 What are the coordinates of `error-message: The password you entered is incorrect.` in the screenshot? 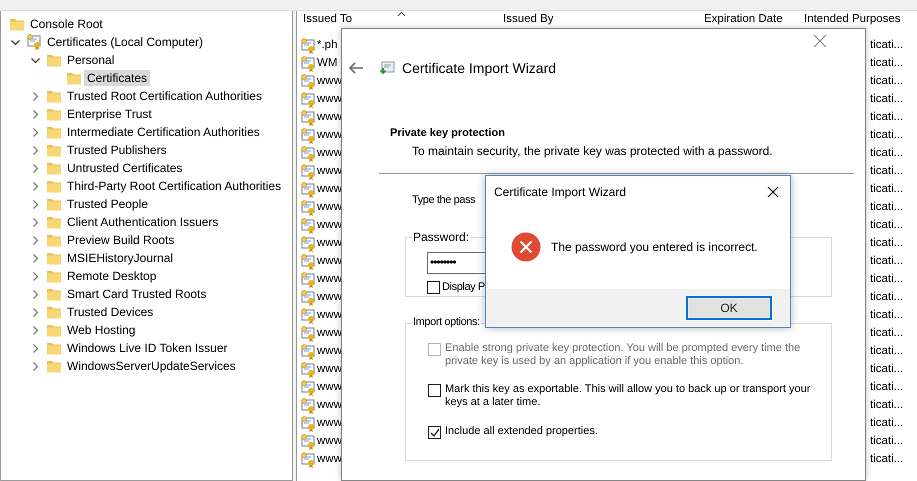 It's located at (654, 247).